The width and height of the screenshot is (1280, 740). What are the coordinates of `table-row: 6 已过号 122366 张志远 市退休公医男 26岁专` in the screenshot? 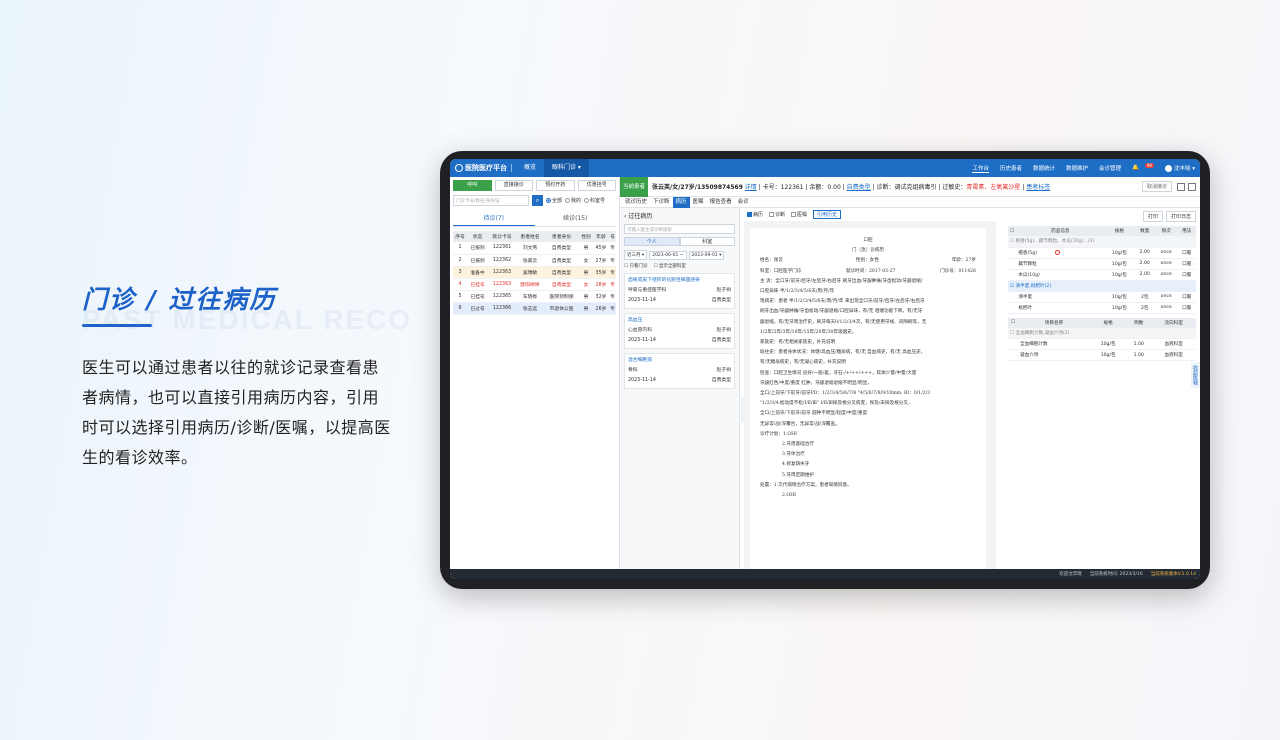 It's located at (534, 308).